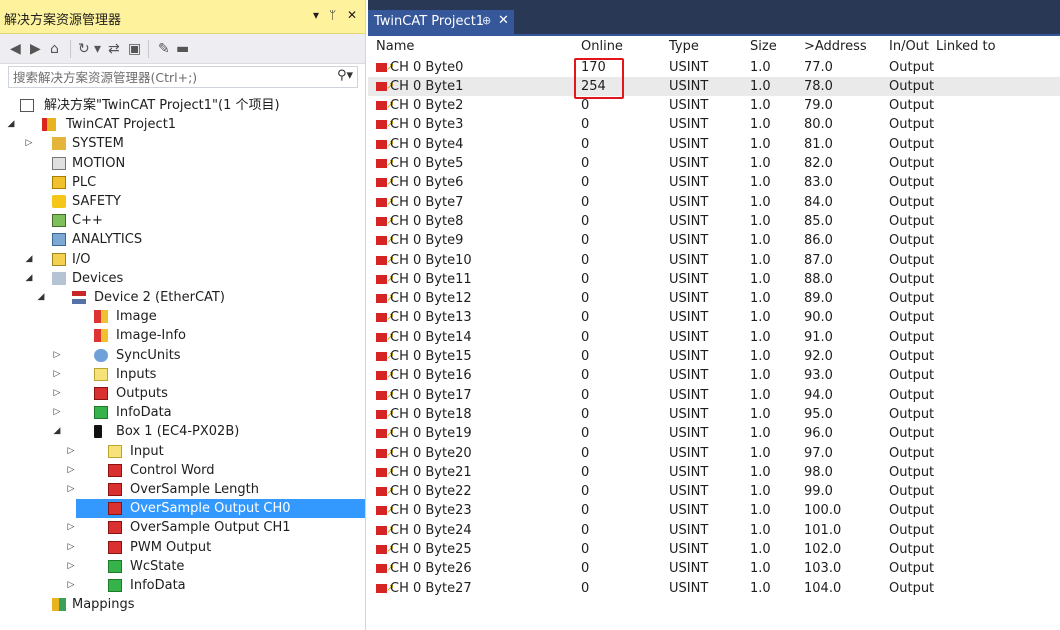  What do you see at coordinates (503, 20) in the screenshot?
I see `tab-close-icon: ✕` at bounding box center [503, 20].